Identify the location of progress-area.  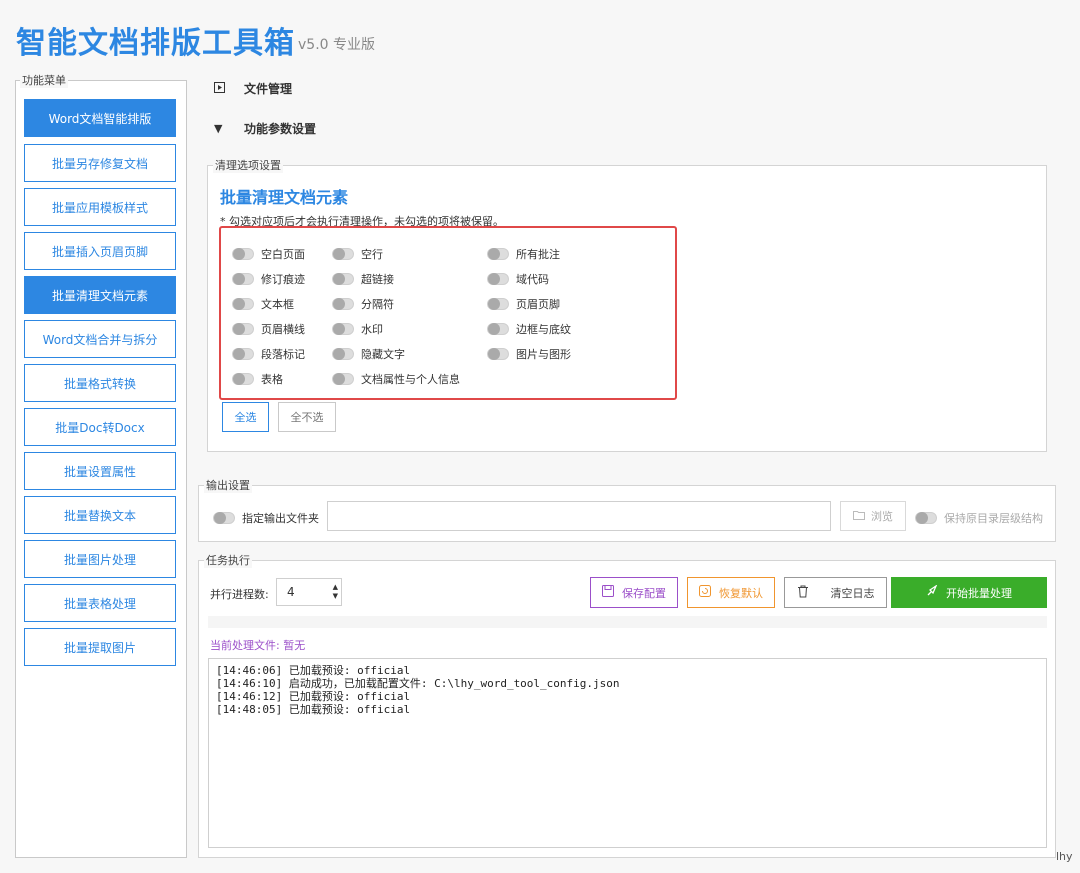
(627, 622).